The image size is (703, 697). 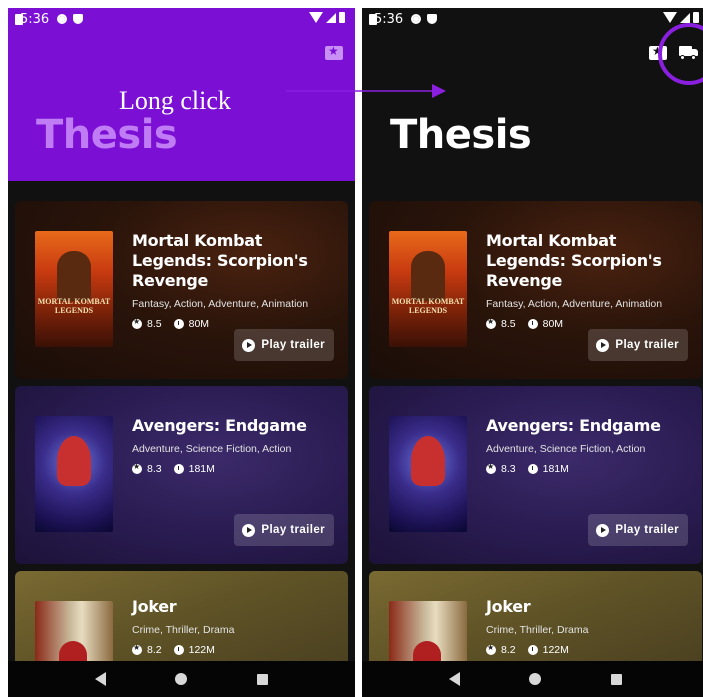 What do you see at coordinates (532, 94) in the screenshot?
I see `app-bar: 5:36 Thesis` at bounding box center [532, 94].